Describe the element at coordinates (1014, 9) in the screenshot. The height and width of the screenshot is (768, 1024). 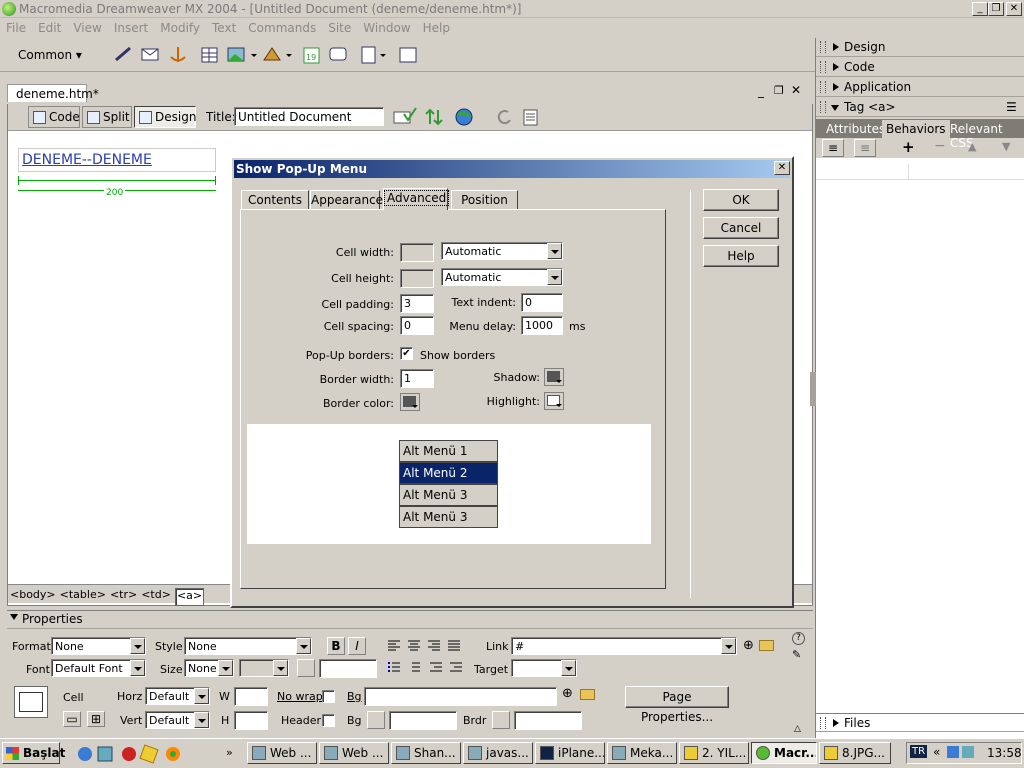
I see `close-button: ✕` at that location.